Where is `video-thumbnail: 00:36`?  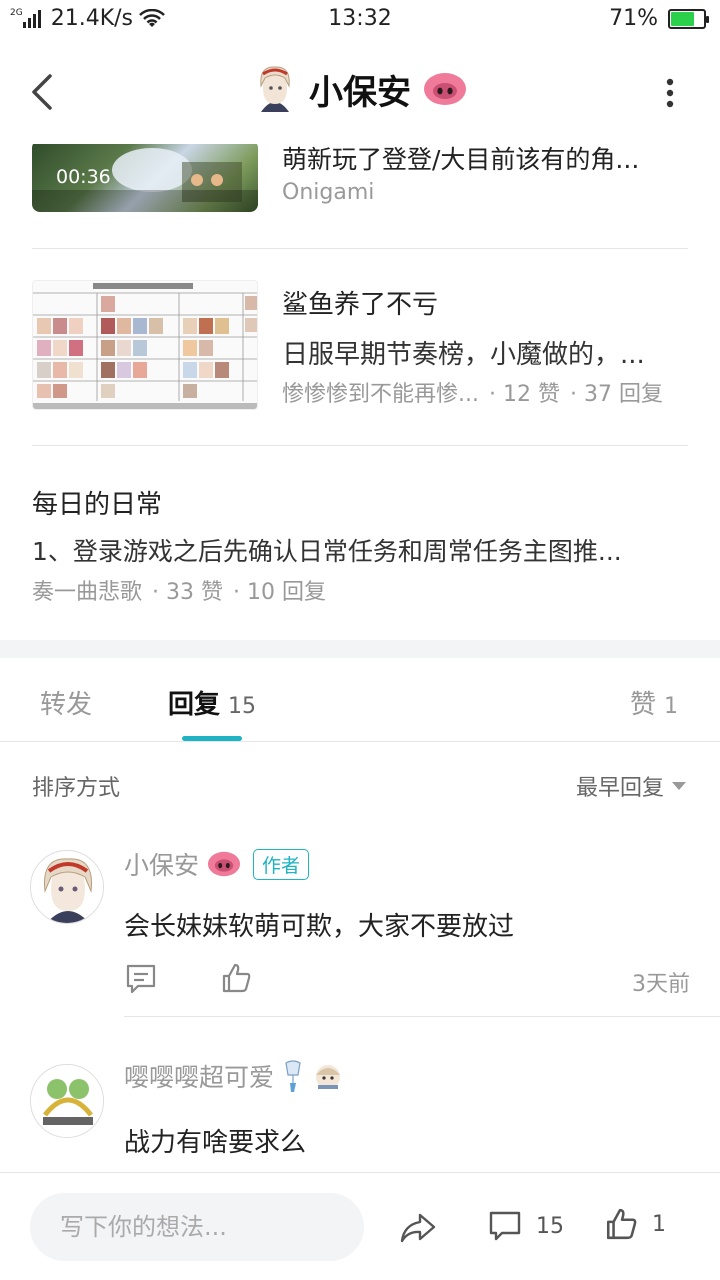 video-thumbnail: 00:36 is located at coordinates (145, 176).